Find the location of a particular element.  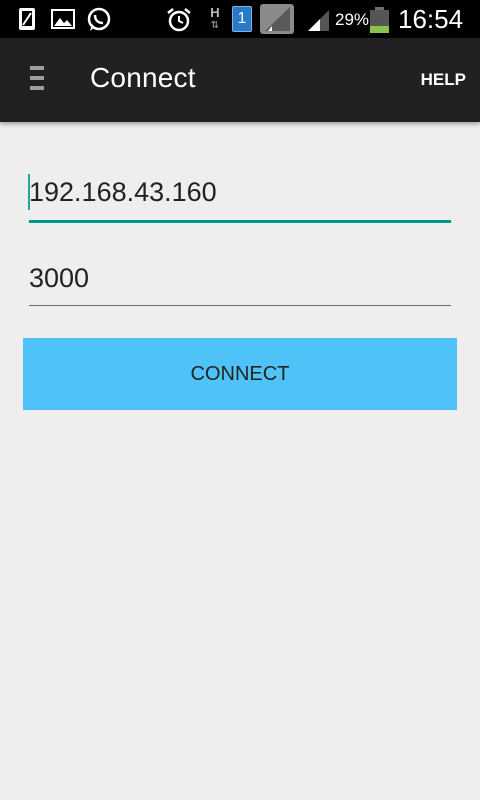

connect-button: CONNECT is located at coordinates (240, 374).